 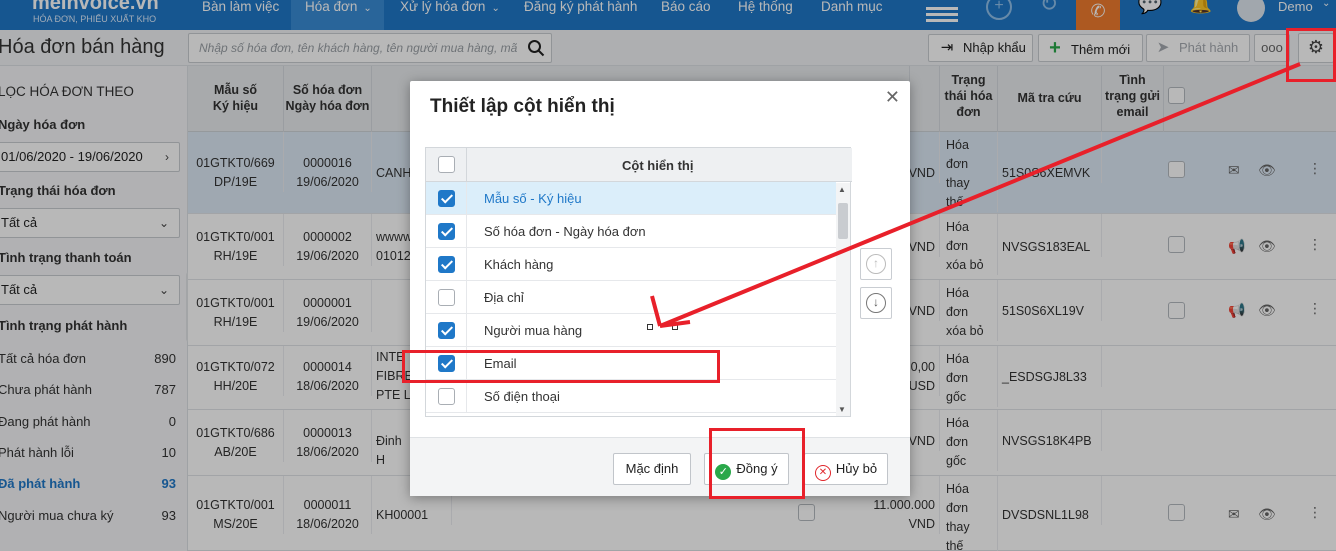 I want to click on column-option: Địa chỉ, so click(x=631, y=297).